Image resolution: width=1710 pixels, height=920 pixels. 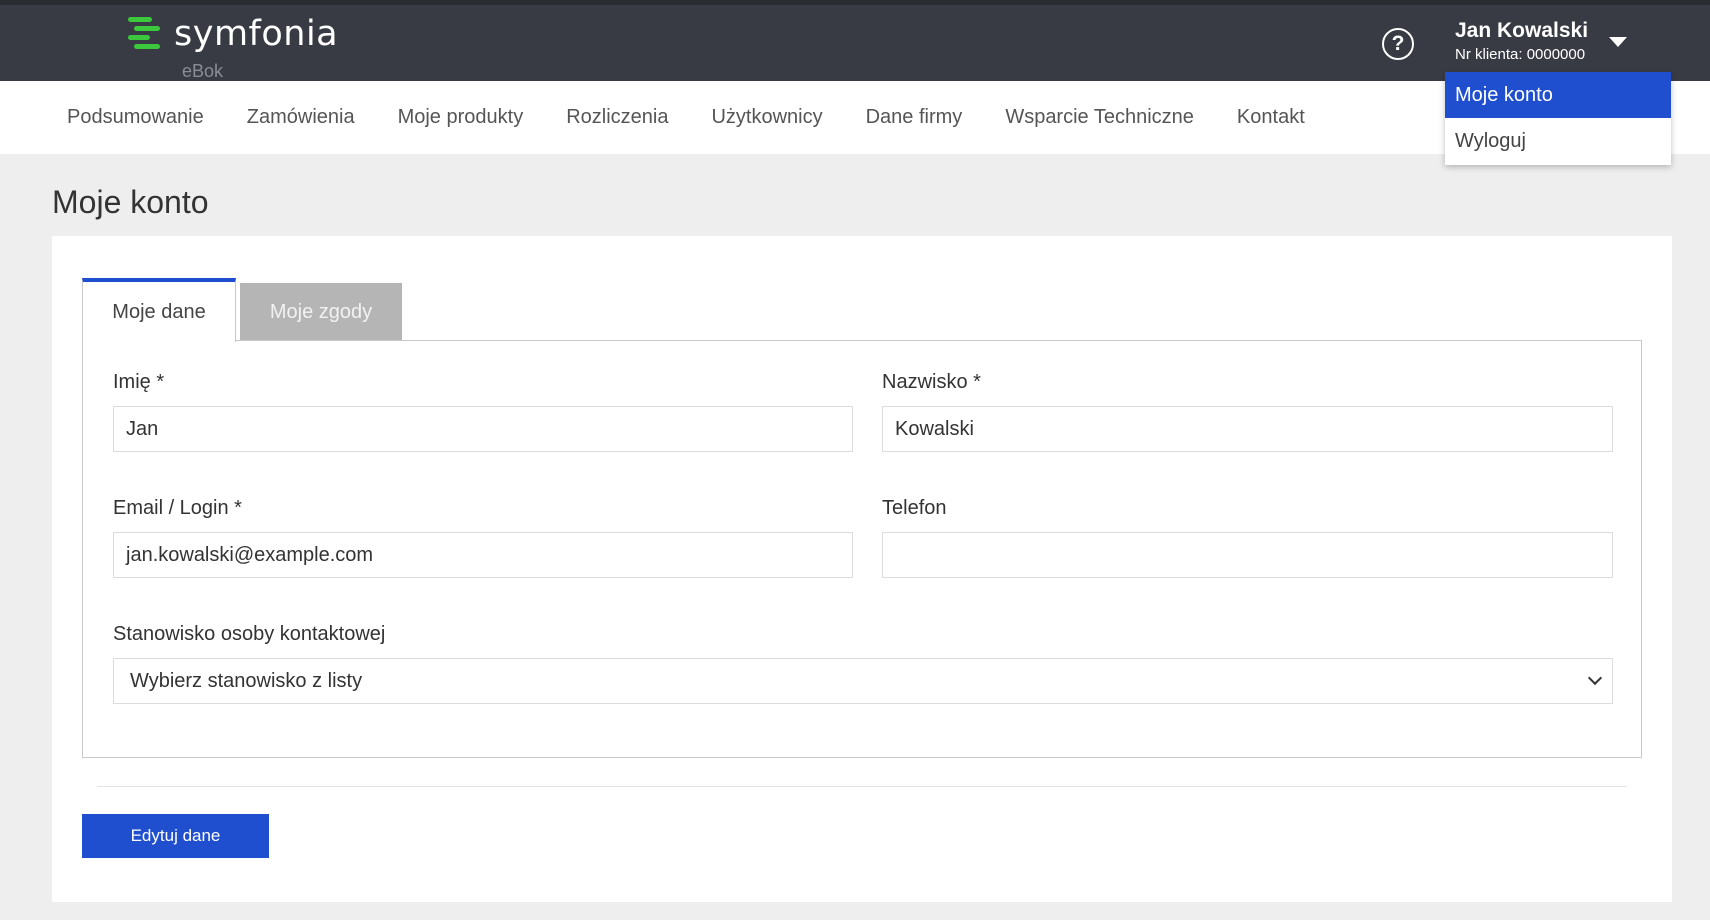 I want to click on symfonia-logo-icon, so click(x=145, y=34).